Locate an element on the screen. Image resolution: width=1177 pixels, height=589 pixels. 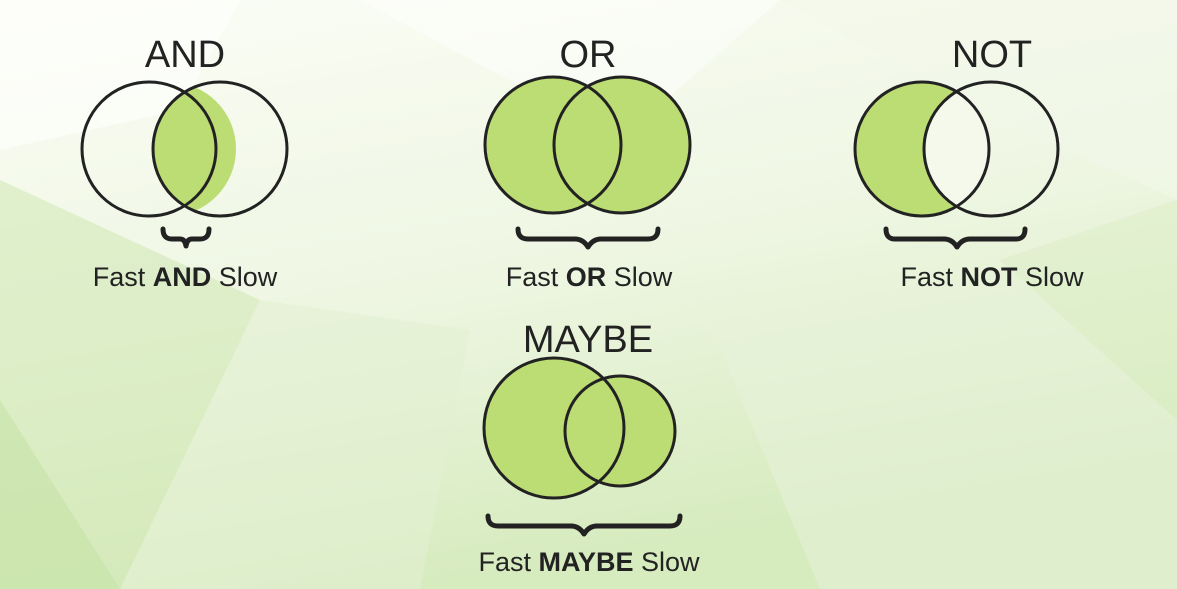
maybe-caption: Fast MAYBE Slow is located at coordinates (589, 562).